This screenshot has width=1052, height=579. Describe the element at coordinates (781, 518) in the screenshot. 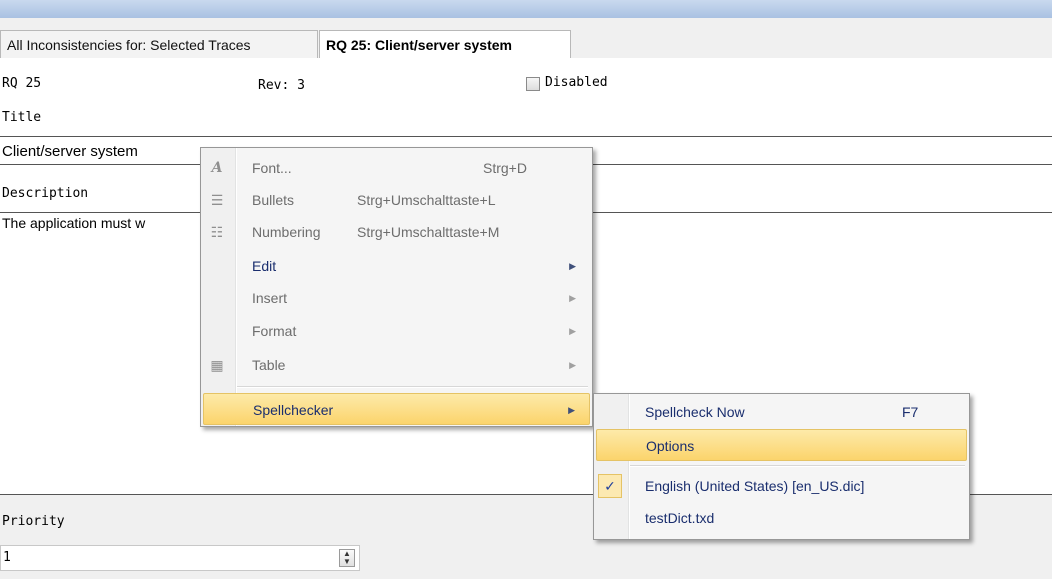

I see `menu-item-test-dictionary: testDict.txd` at that location.